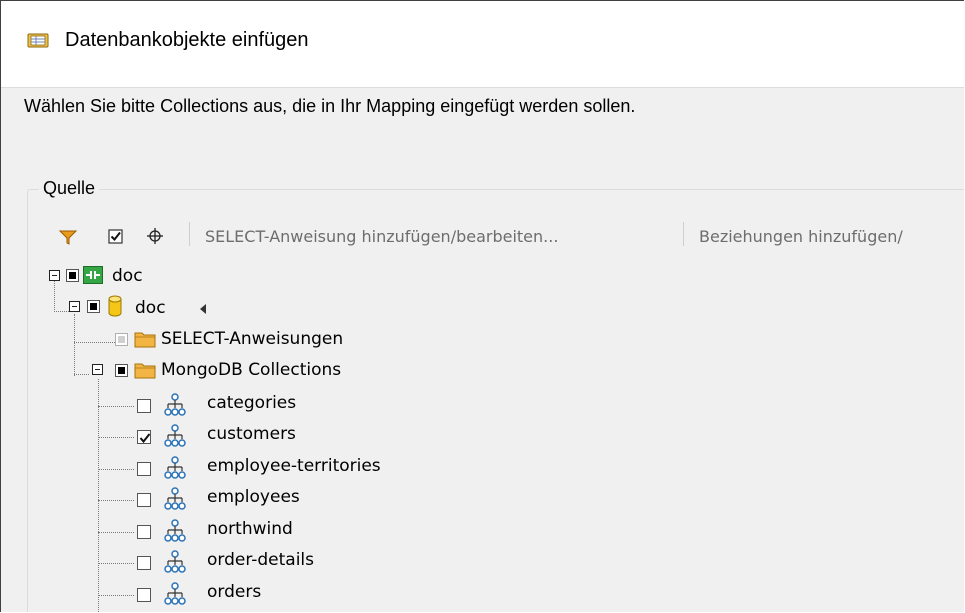 Image resolution: width=965 pixels, height=613 pixels. What do you see at coordinates (38, 40) in the screenshot?
I see `database-objects-icon` at bounding box center [38, 40].